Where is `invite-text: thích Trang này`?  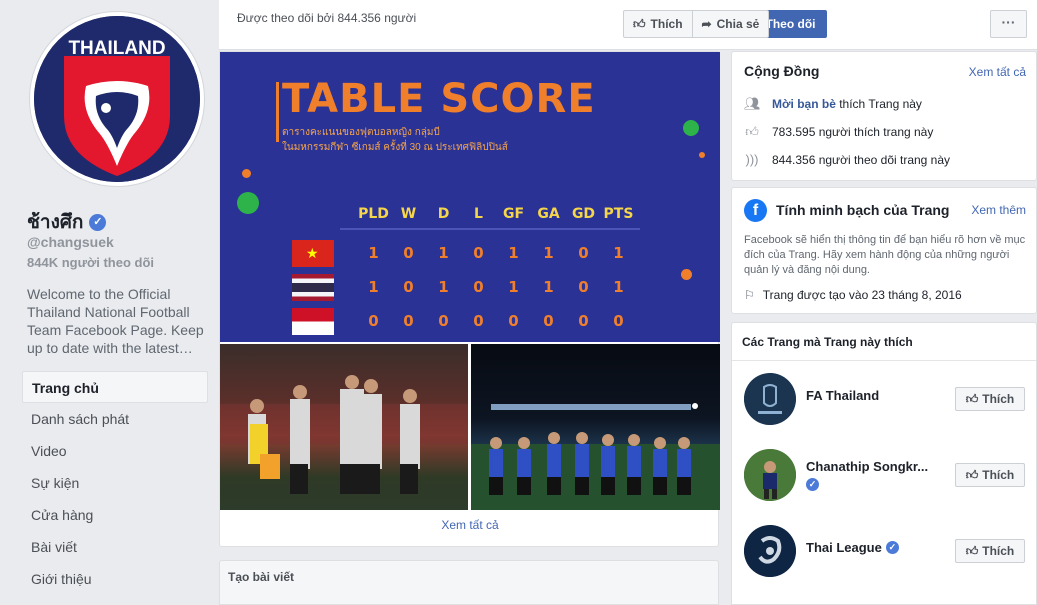 invite-text: thích Trang này is located at coordinates (878, 104).